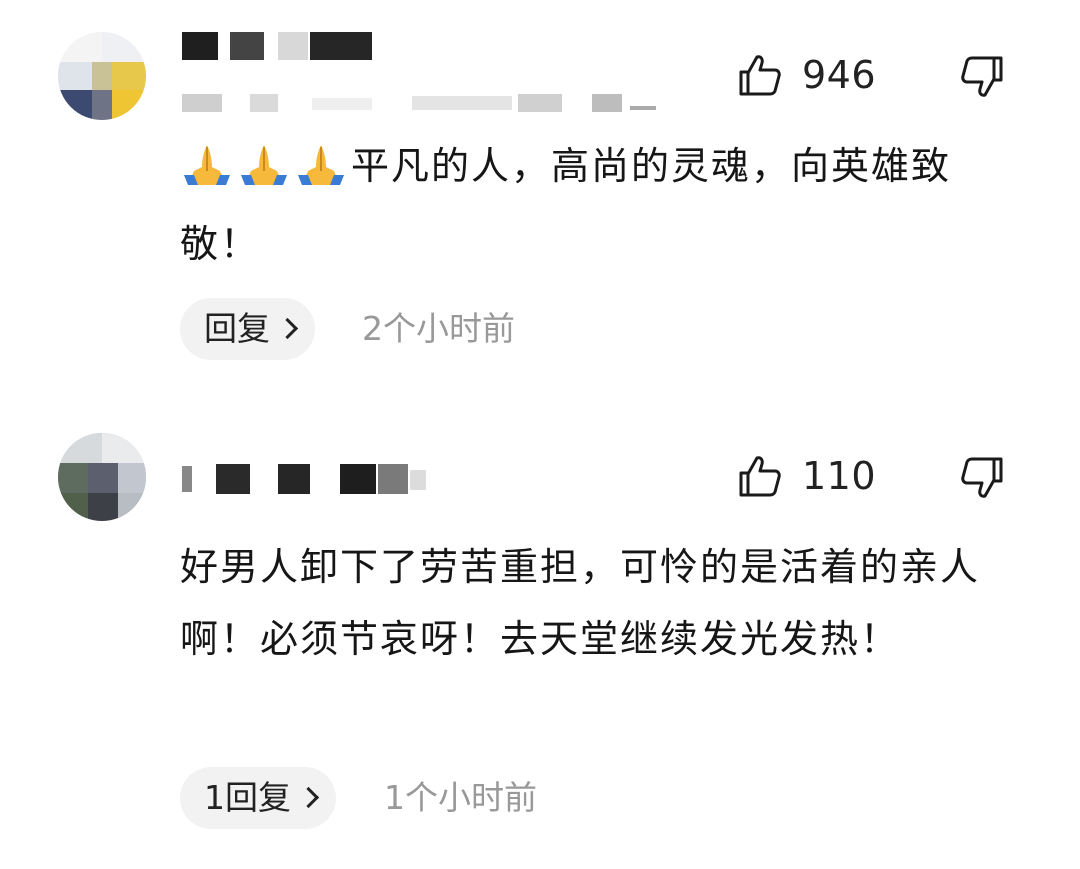 Image resolution: width=1080 pixels, height=869 pixels. What do you see at coordinates (580, 603) in the screenshot?
I see `comment-text: 好男人卸下了劳苦重担，可怜的是活着的亲人啊！必须节哀呀！去天堂继续发光发热！` at bounding box center [580, 603].